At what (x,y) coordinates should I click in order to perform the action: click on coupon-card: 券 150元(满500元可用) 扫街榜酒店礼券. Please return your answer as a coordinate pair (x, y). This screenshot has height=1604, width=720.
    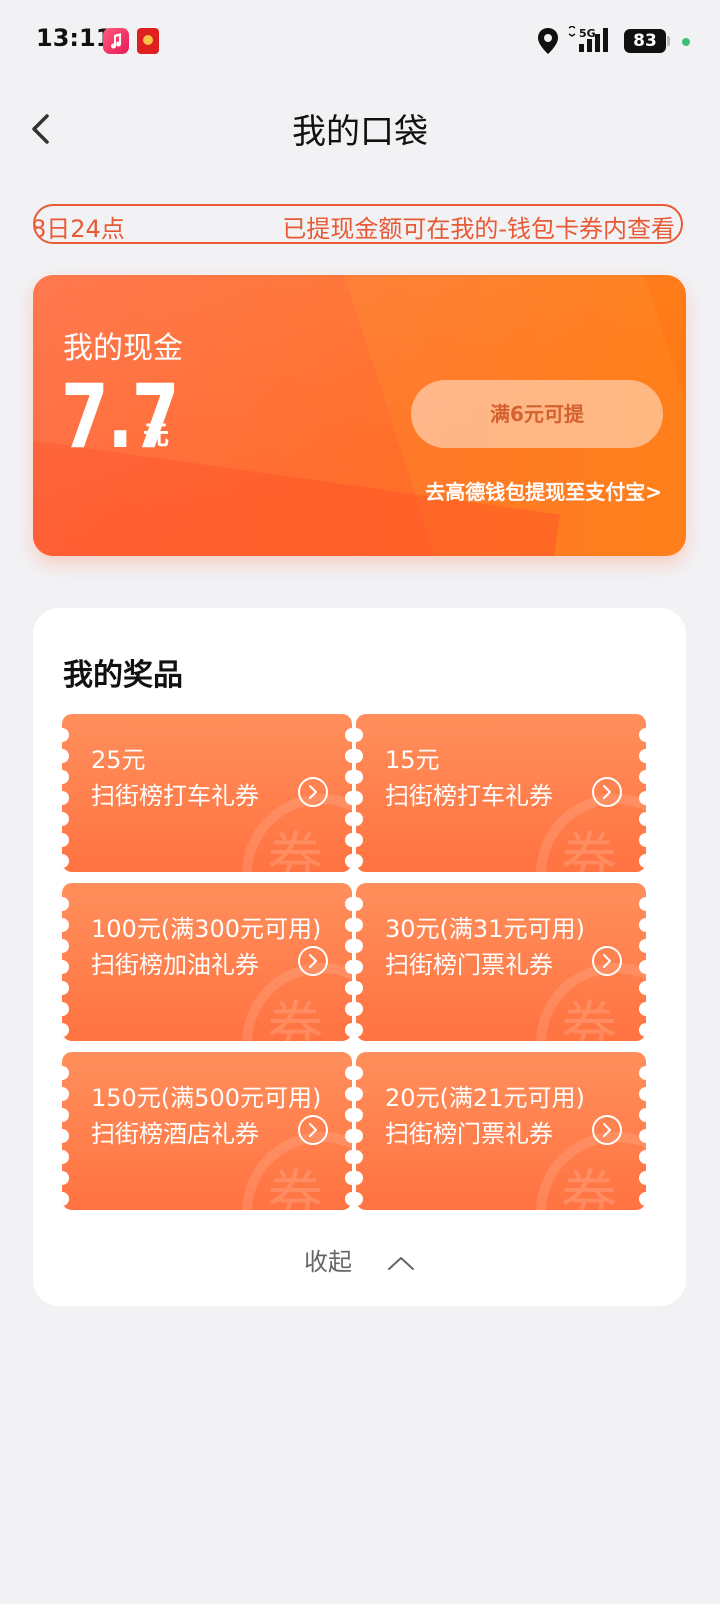
    Looking at the image, I should click on (207, 1131).